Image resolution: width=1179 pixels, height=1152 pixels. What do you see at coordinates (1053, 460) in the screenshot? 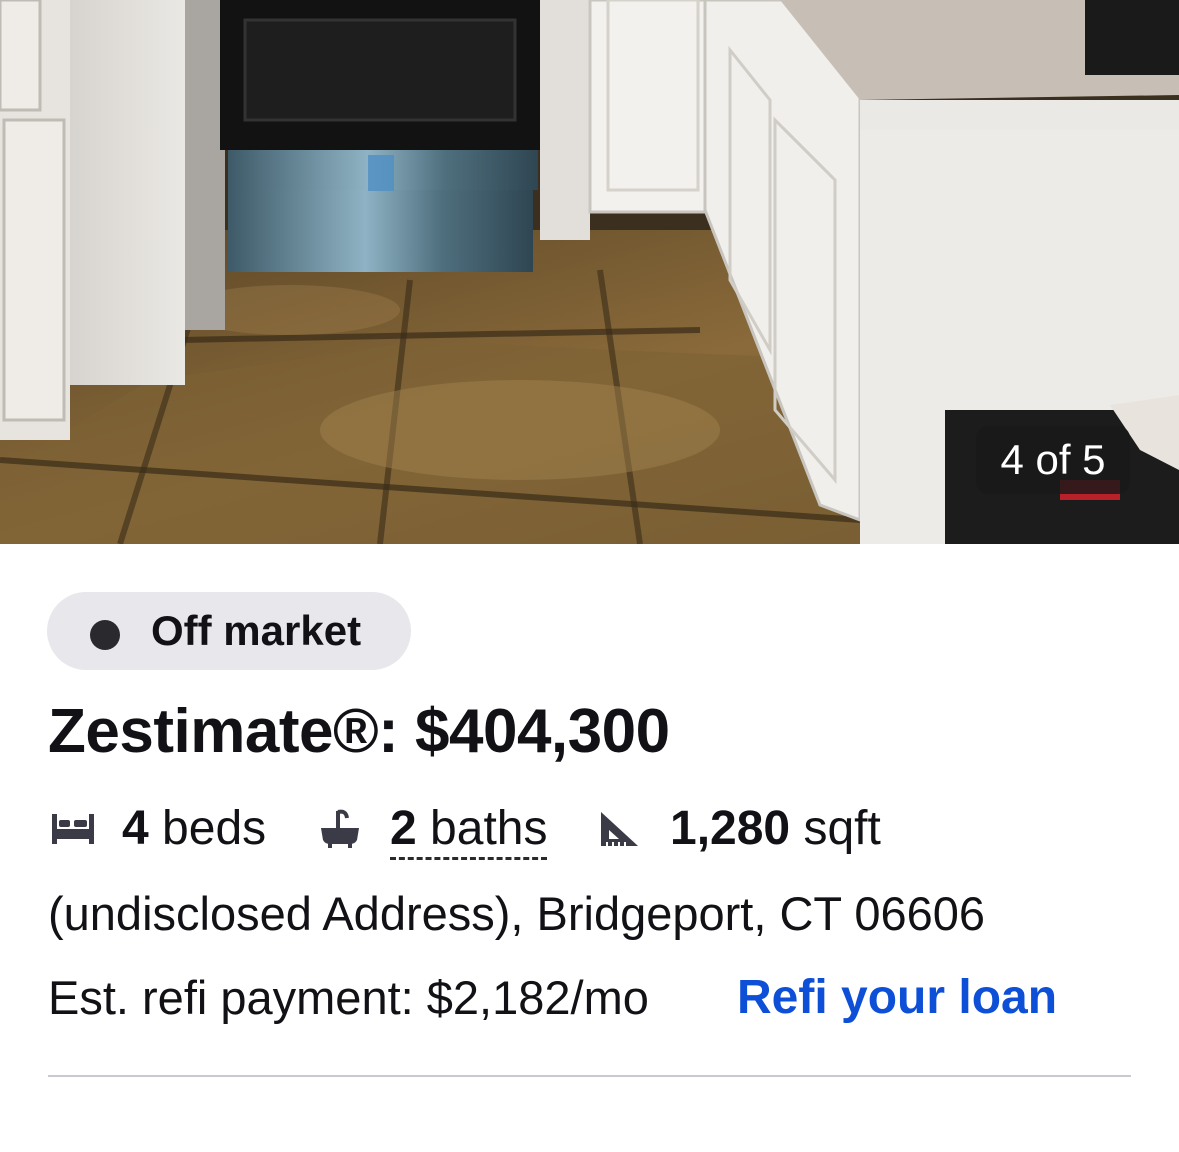
I see `photo-counter: 4 of 5` at bounding box center [1053, 460].